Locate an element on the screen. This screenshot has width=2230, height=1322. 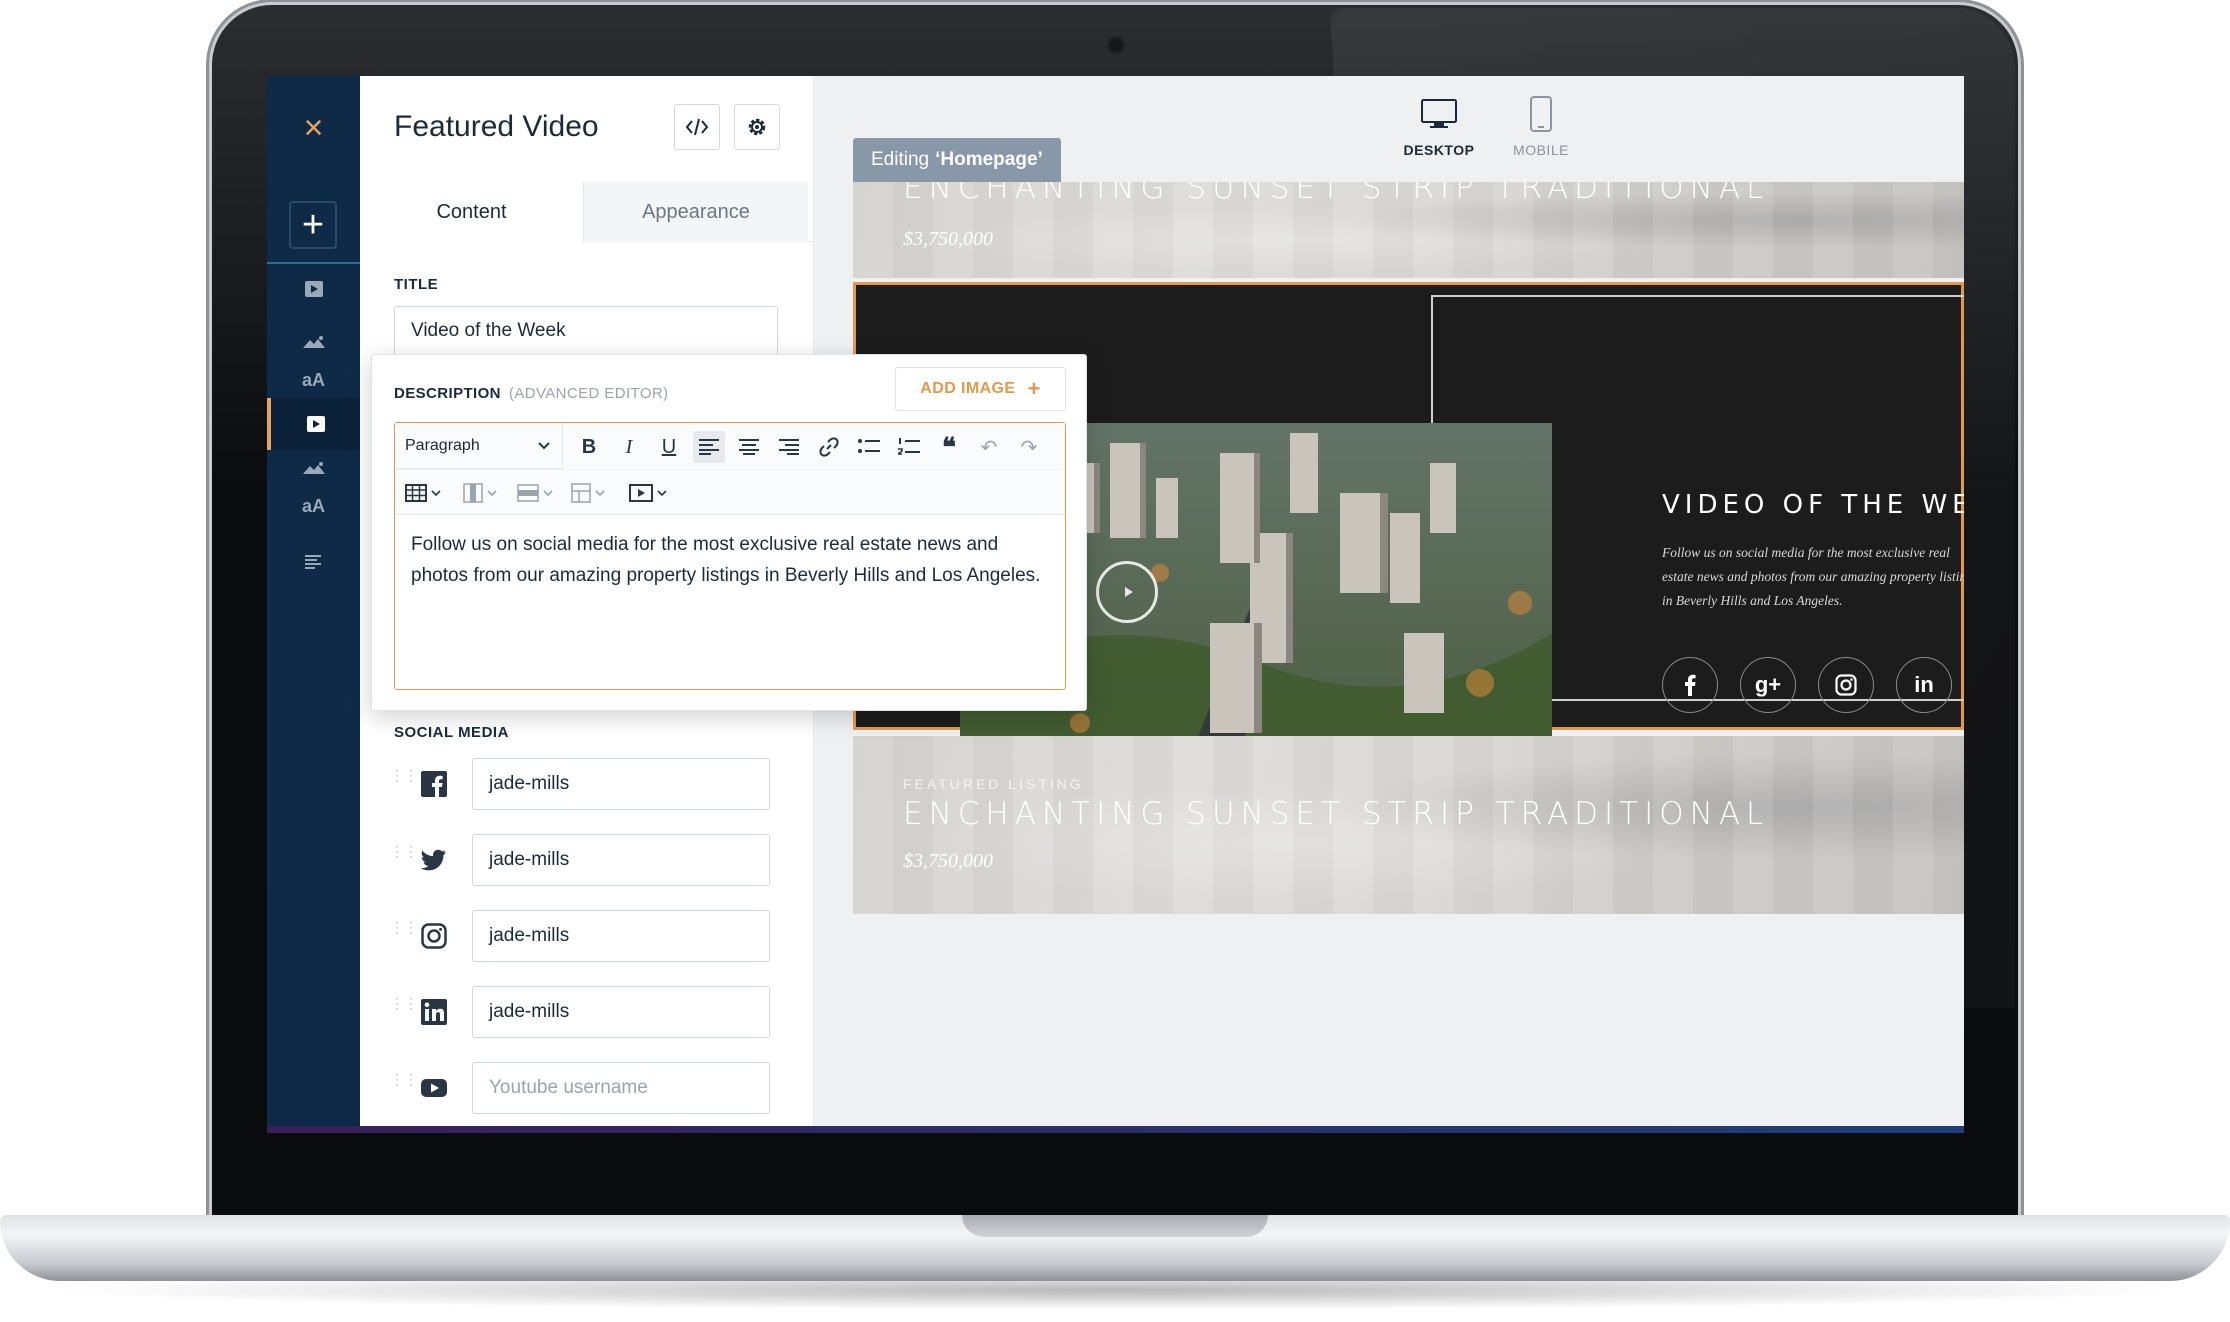
bold-button: B is located at coordinates (589, 447).